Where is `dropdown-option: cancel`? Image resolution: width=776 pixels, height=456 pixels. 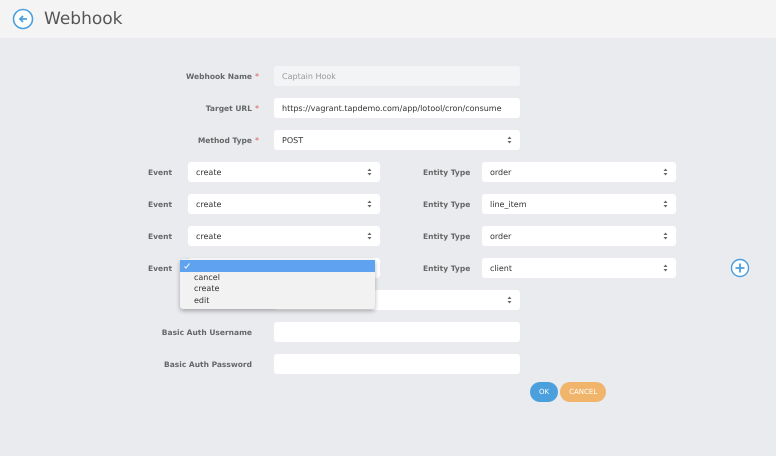 dropdown-option: cancel is located at coordinates (277, 277).